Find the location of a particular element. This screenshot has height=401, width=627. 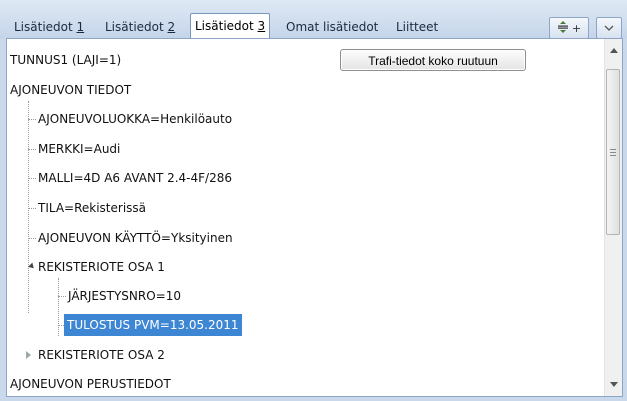

chevron-down-icon is located at coordinates (609, 28).